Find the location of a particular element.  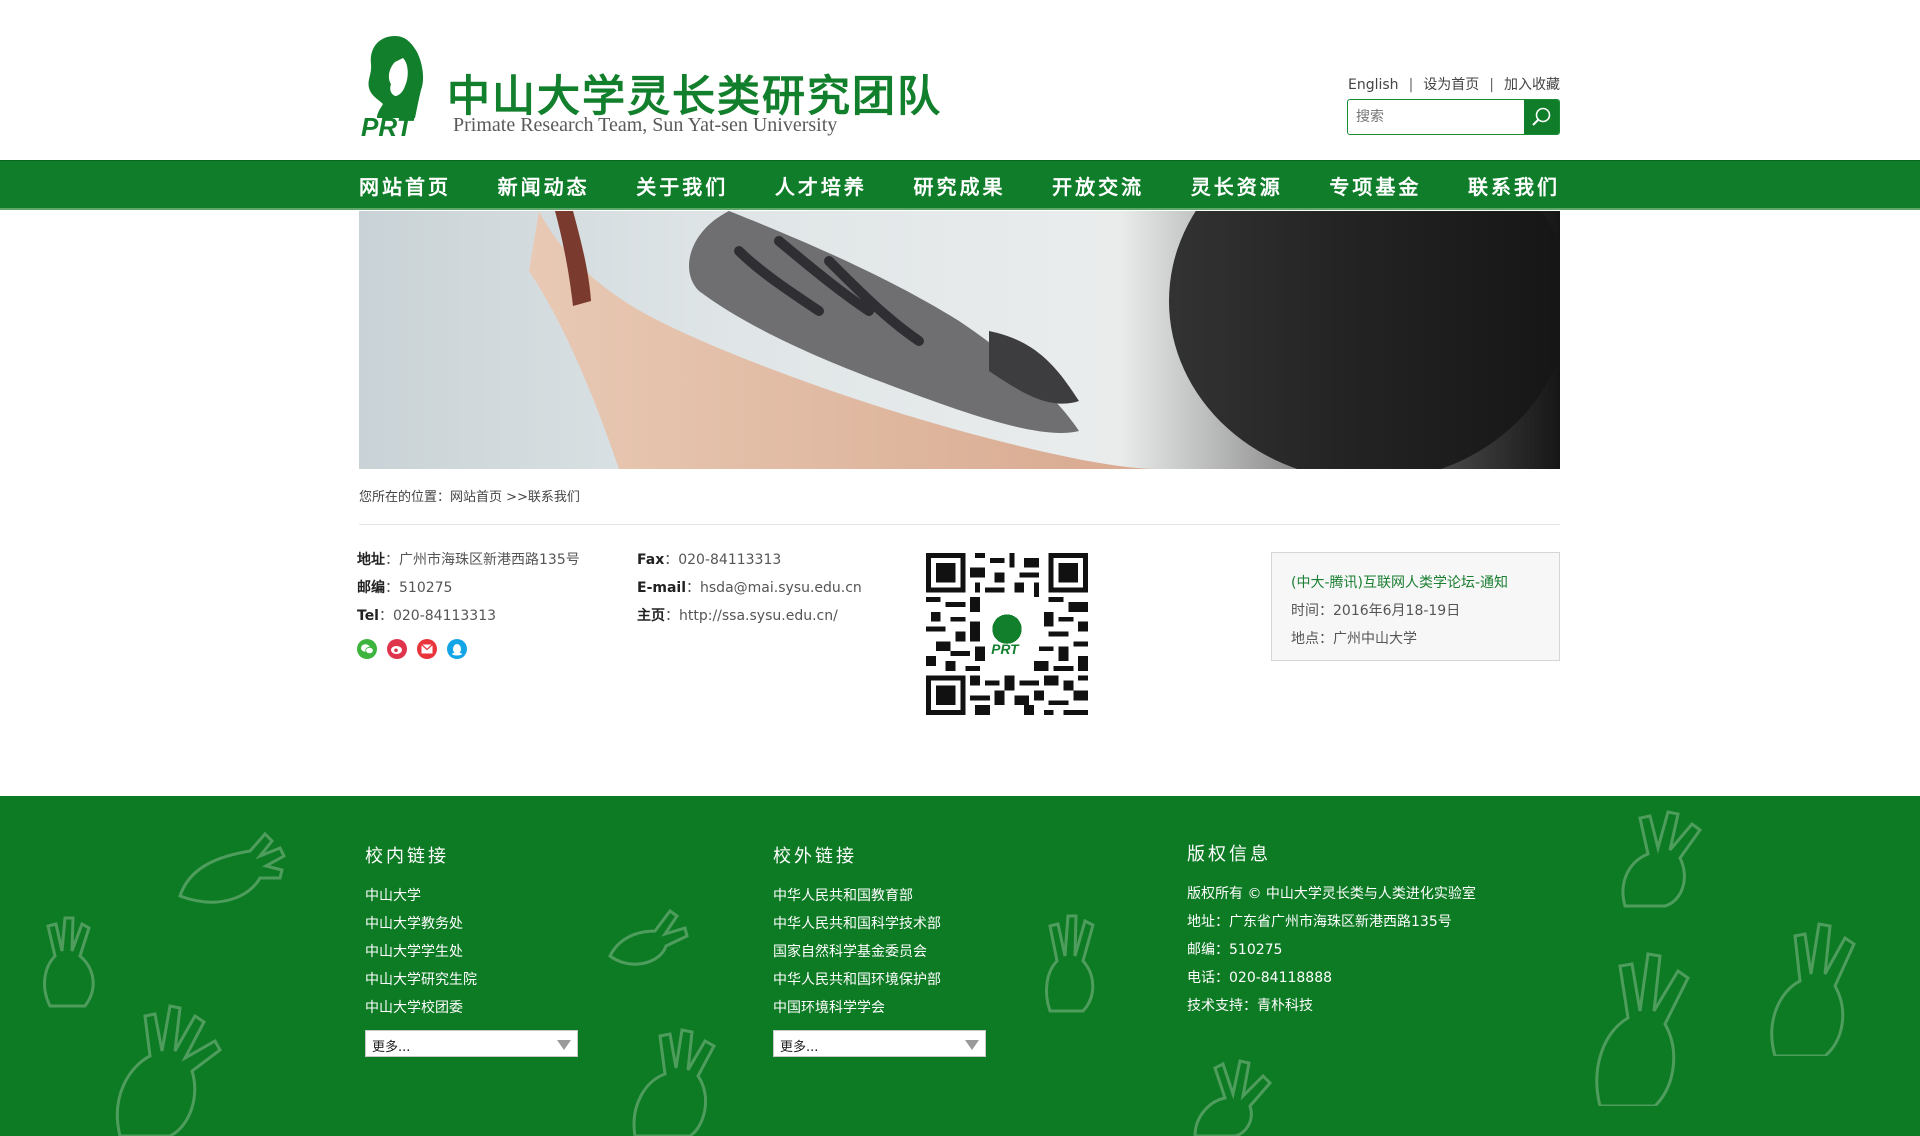

top-links: English | 设为首页 | 加入收藏 is located at coordinates (1454, 84).